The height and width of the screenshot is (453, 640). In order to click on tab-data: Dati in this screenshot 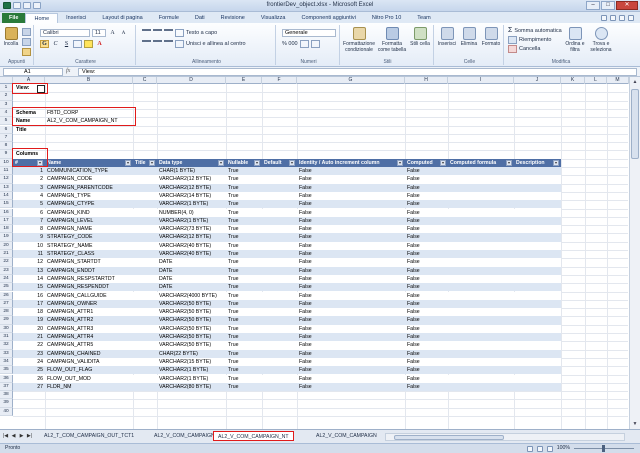, I will do `click(200, 18)`.